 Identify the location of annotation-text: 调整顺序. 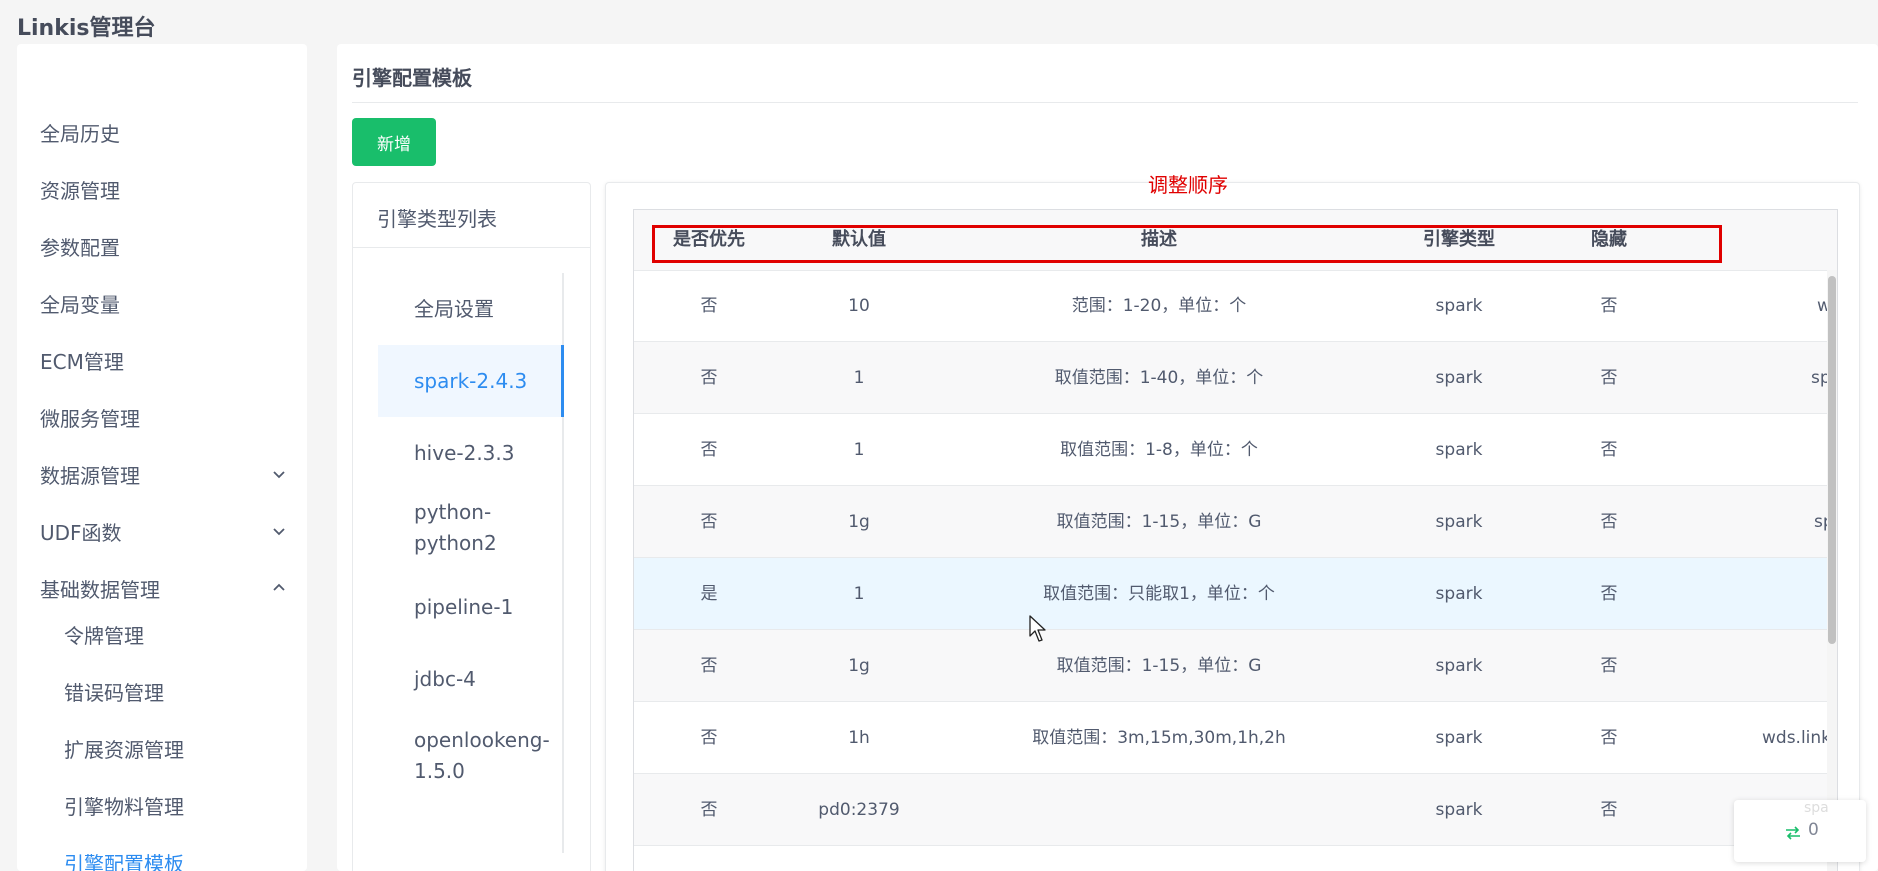
(1188, 185).